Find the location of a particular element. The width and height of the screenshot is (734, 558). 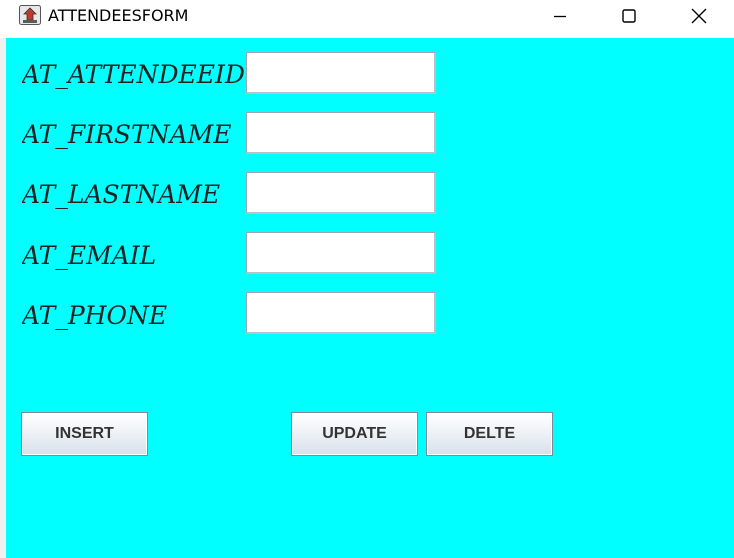

update-button: UPDATE is located at coordinates (354, 434).